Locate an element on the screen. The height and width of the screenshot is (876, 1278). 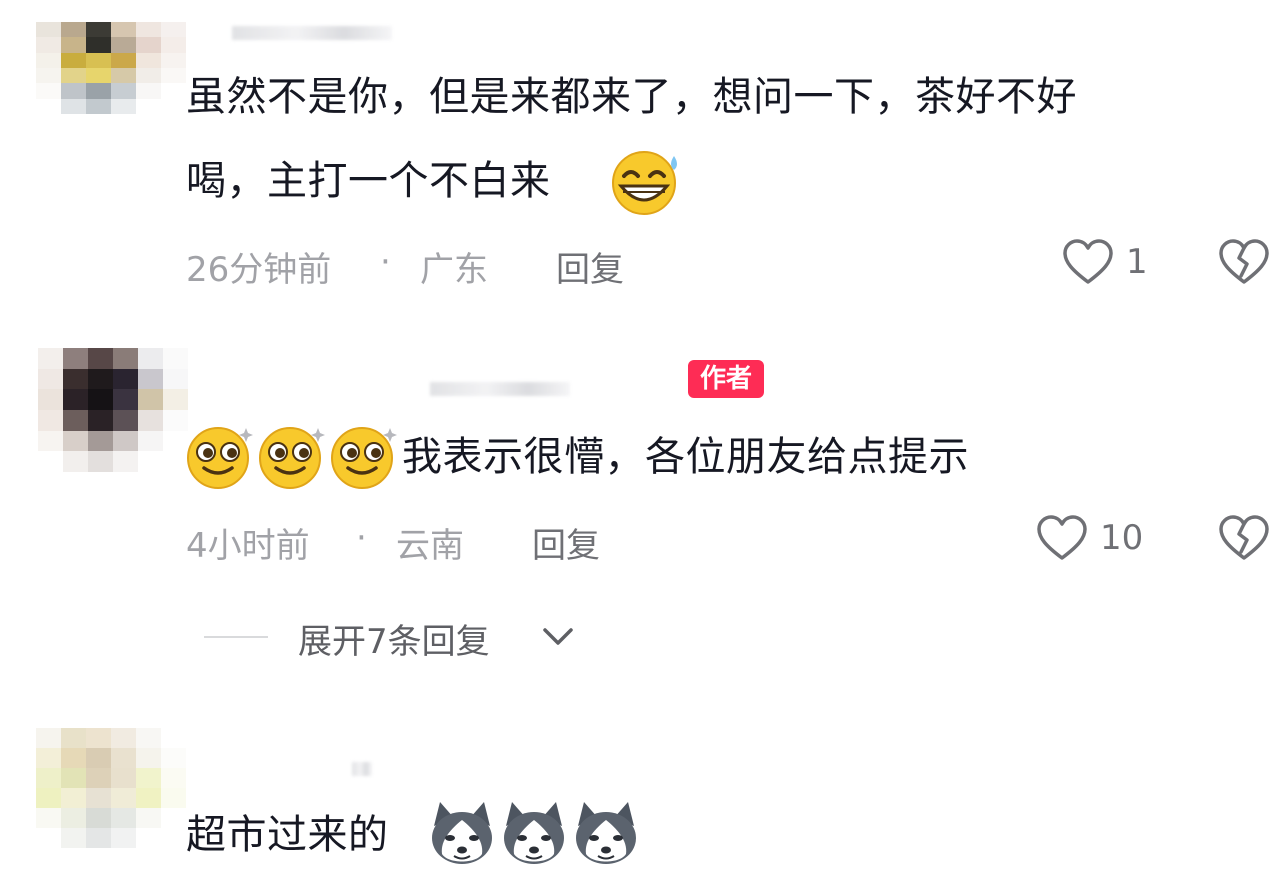
chevron-down-icon is located at coordinates (558, 636).